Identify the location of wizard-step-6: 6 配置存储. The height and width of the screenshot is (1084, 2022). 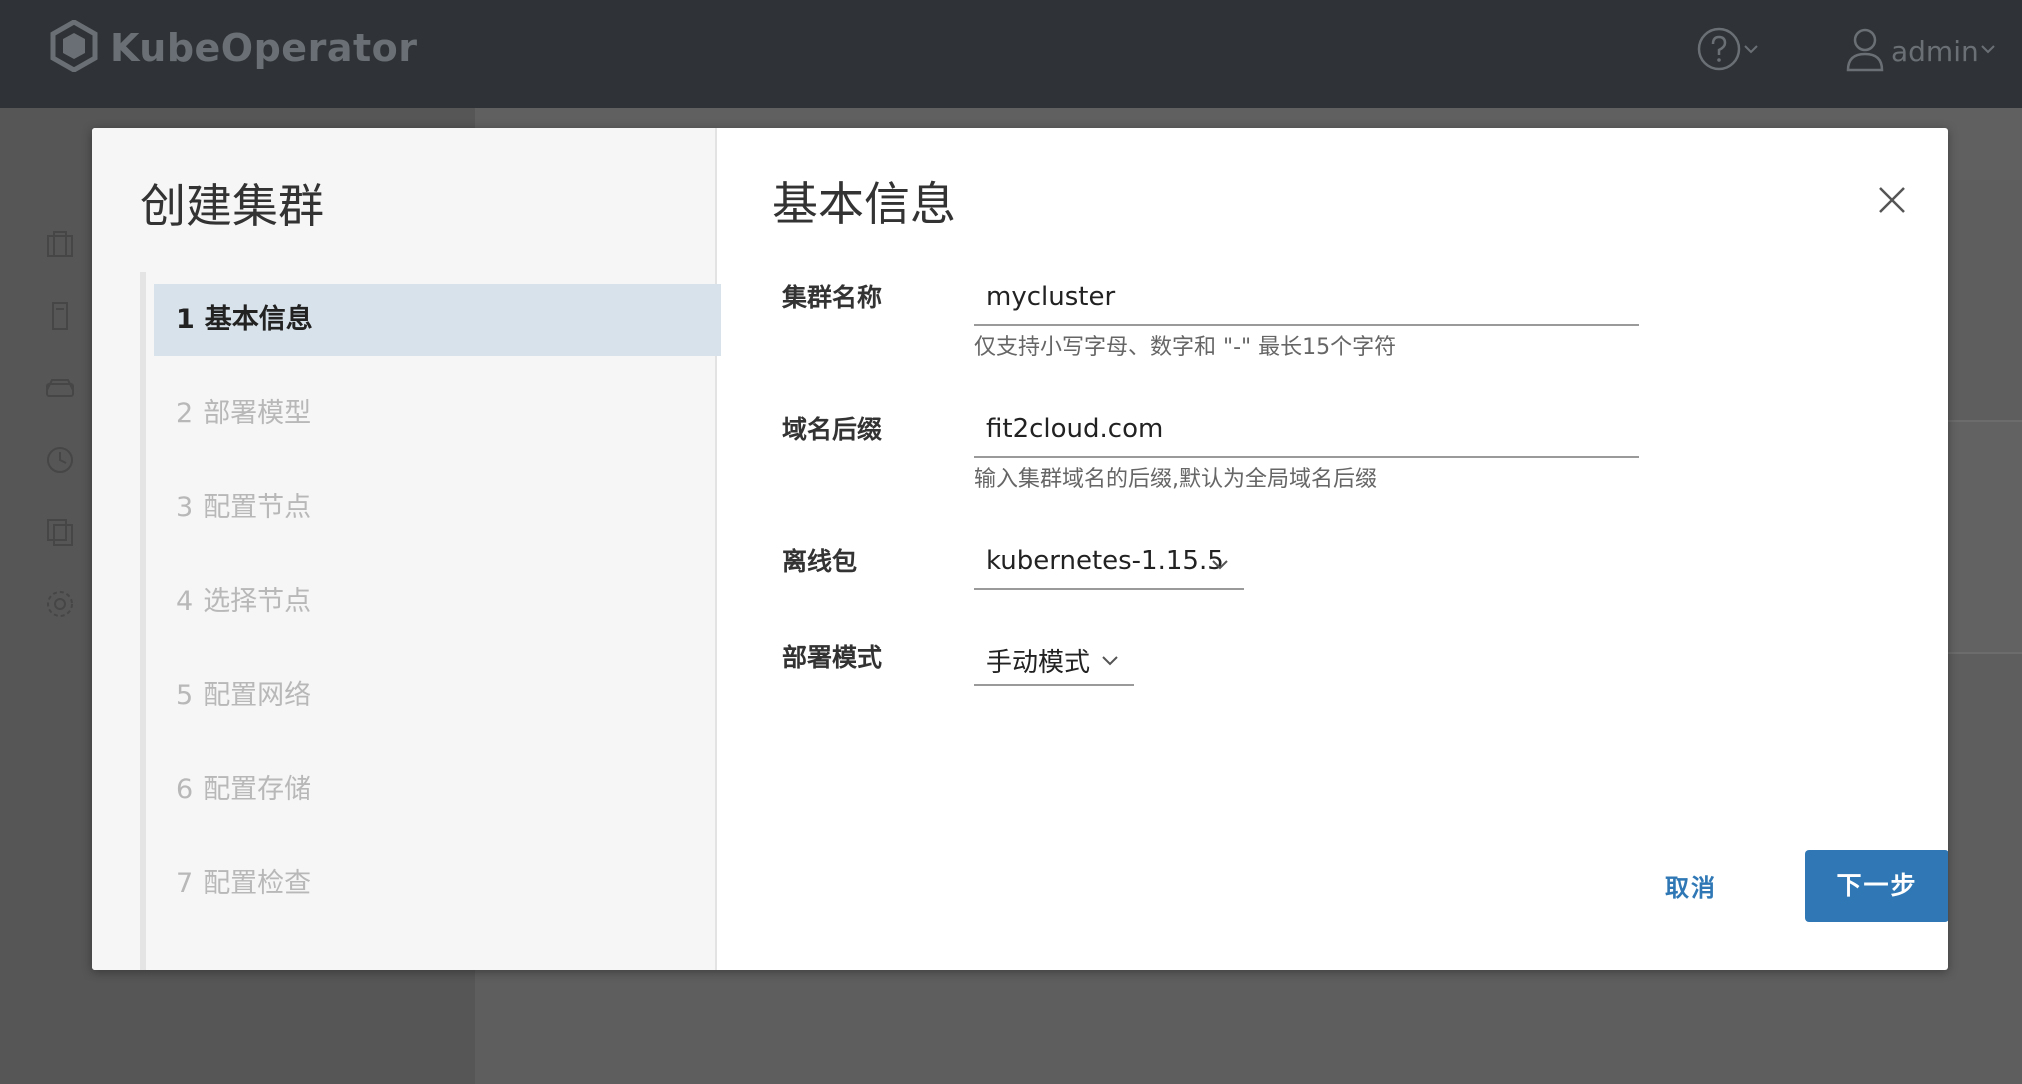
(437, 790).